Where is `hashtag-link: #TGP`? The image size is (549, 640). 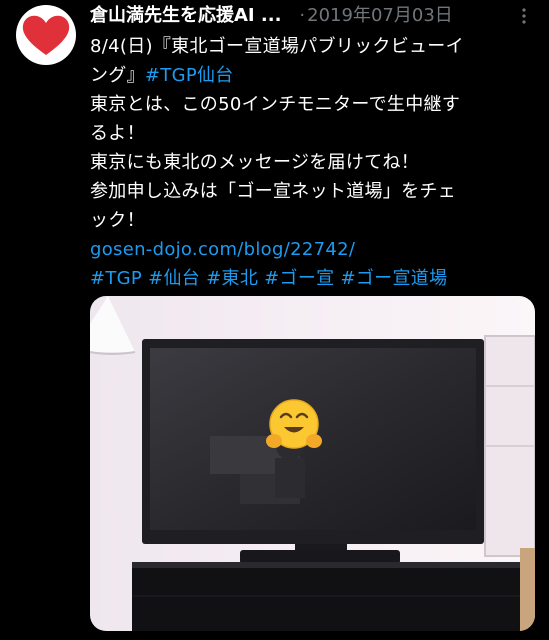
hashtag-link: #TGP is located at coordinates (116, 278).